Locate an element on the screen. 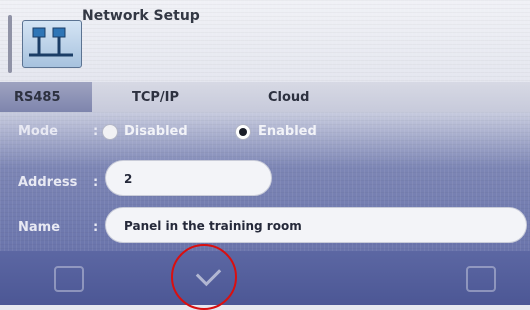 This screenshot has height=310, width=530. mode-enabled-radio is located at coordinates (243, 132).